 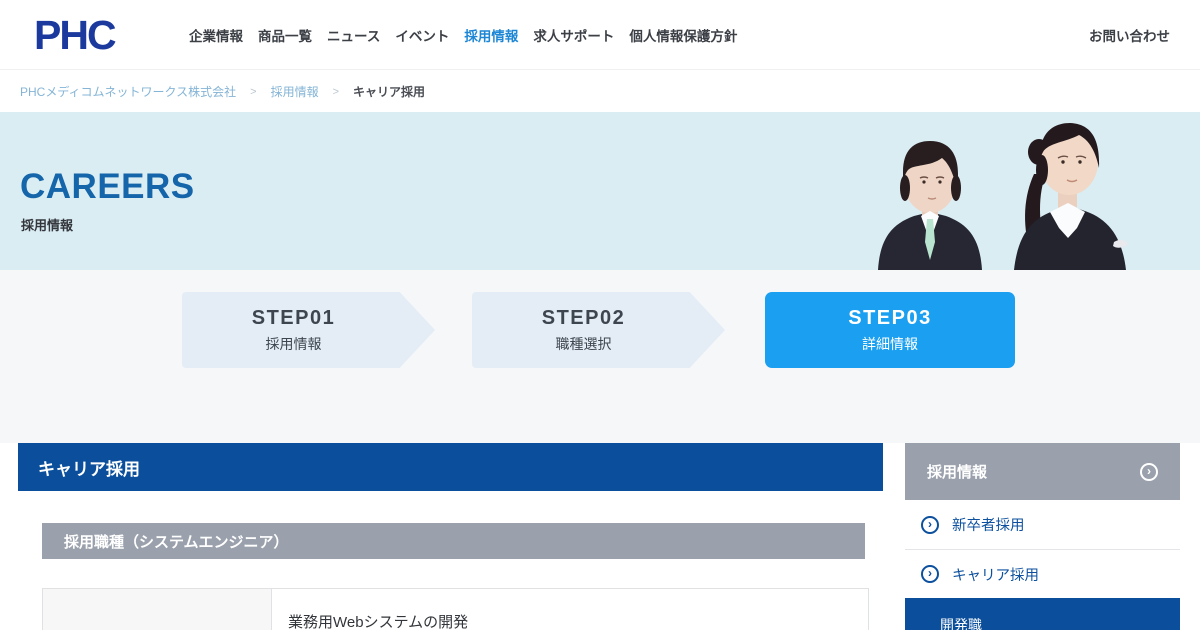 What do you see at coordinates (573, 35) in the screenshot?
I see `nav-item-job-support: 求人サポート` at bounding box center [573, 35].